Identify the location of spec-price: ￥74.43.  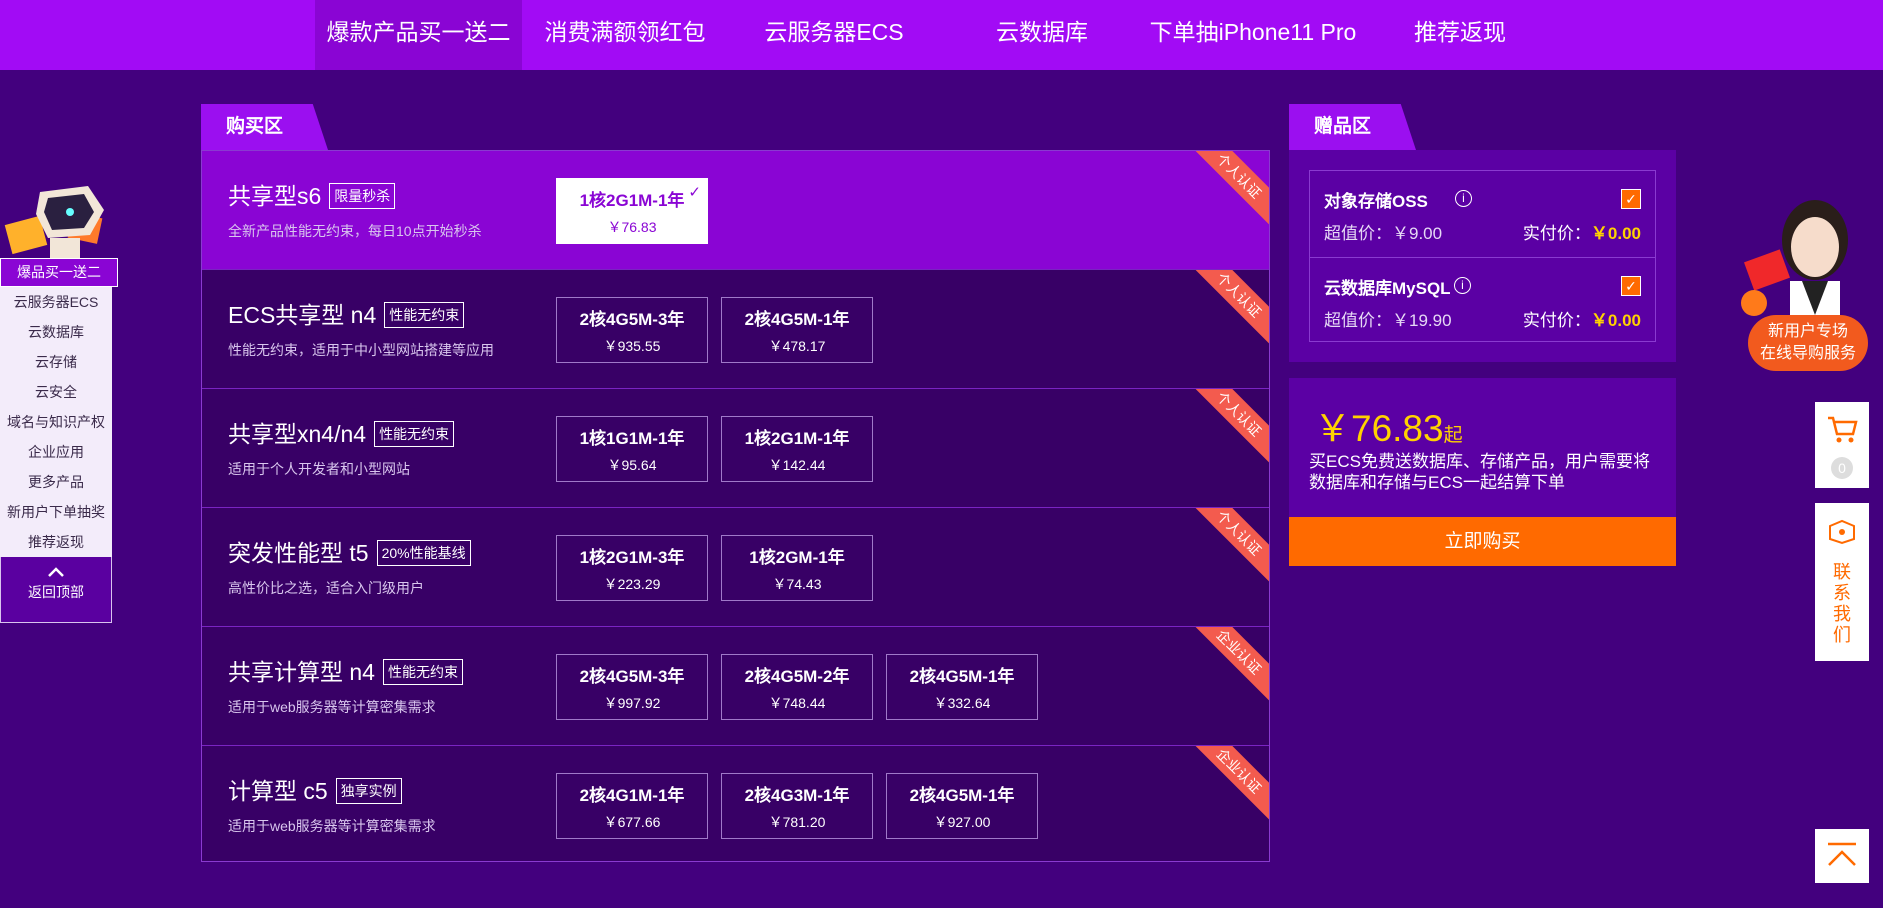
(797, 584).